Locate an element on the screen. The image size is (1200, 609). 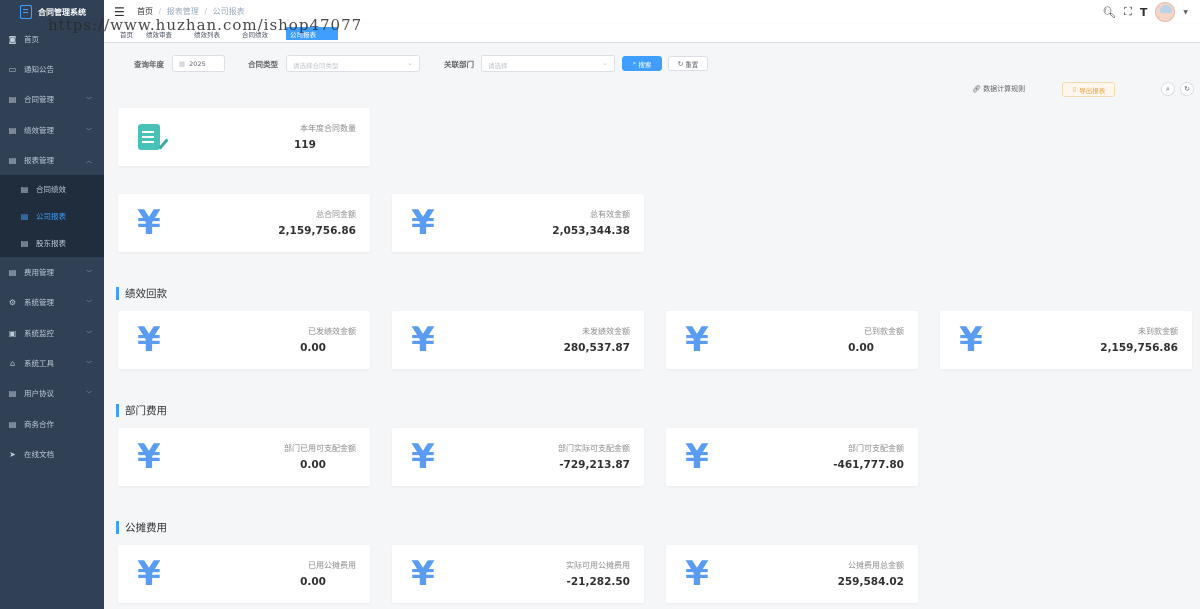
stat-title: 已用公摊费用 is located at coordinates (332, 565).